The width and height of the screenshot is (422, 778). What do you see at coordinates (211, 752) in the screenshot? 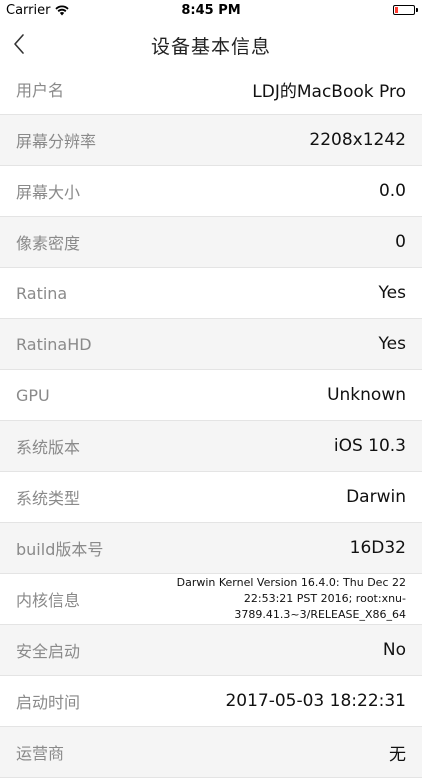
I see `row-carrier: 运营商 无` at bounding box center [211, 752].